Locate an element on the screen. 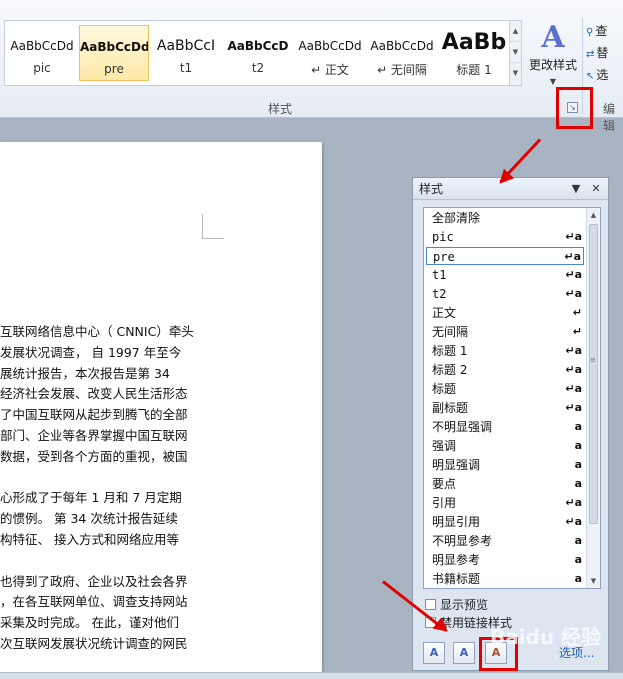 Image resolution: width=623 pixels, height=679 pixels. watermark: Baidu 经验 is located at coordinates (546, 637).